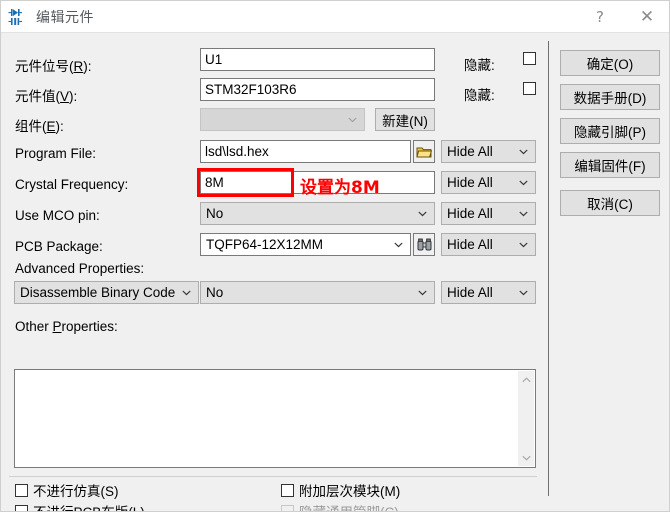 The width and height of the screenshot is (670, 512). I want to click on advanced-property-setting-value: No, so click(215, 292).